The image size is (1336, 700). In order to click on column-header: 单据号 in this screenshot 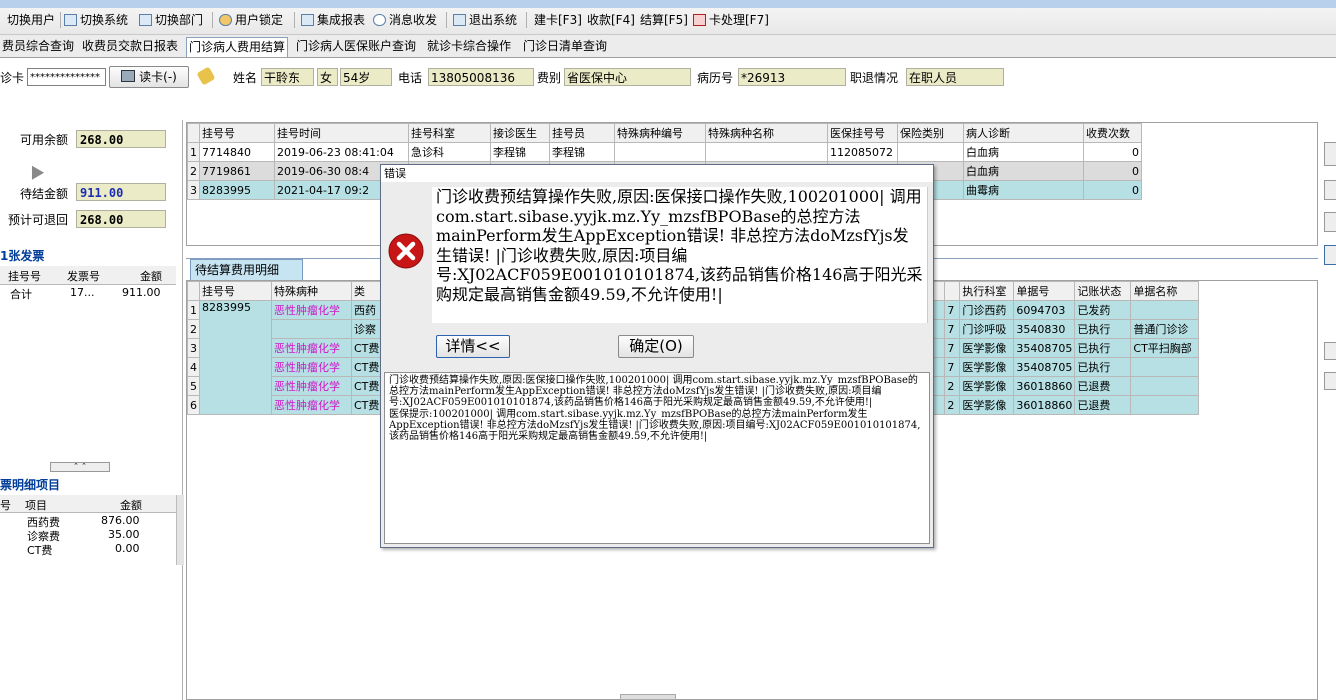, I will do `click(1044, 291)`.